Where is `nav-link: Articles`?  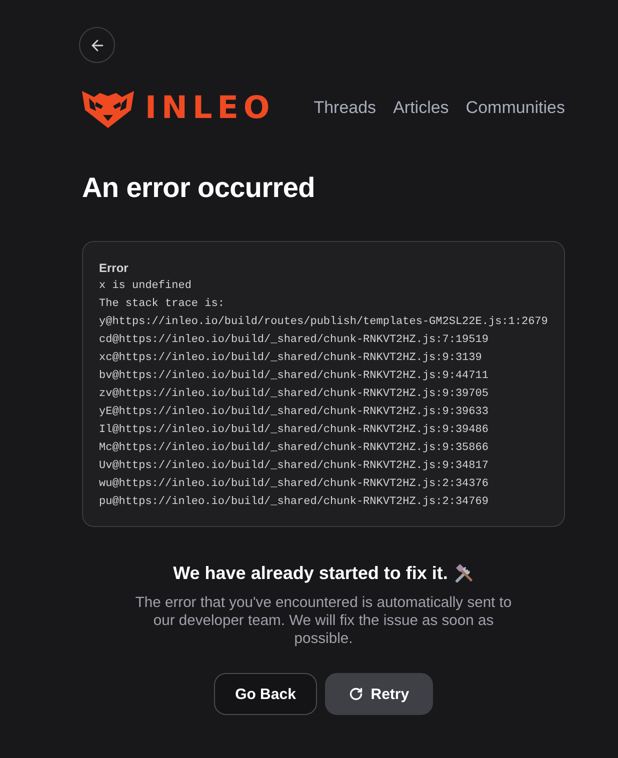 nav-link: Articles is located at coordinates (421, 108).